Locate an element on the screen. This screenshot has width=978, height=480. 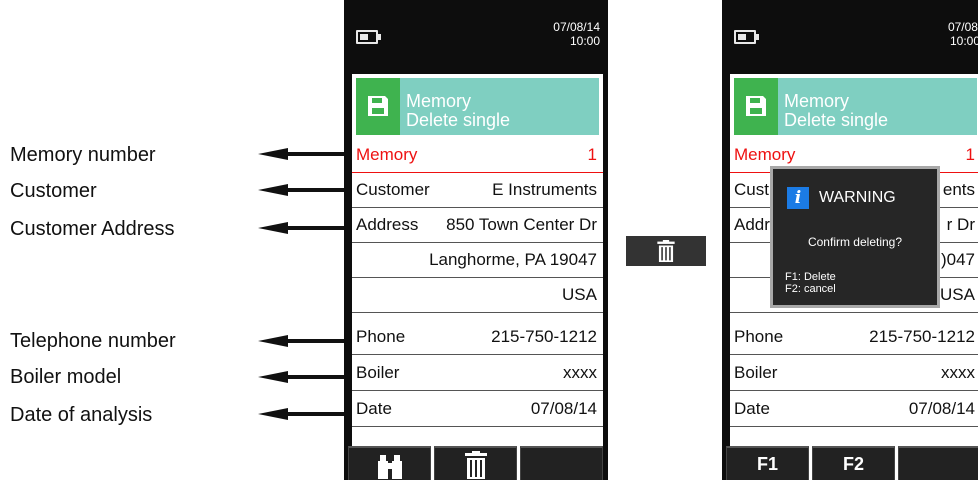
softkey-bar: F1 F2 is located at coordinates (852, 463).